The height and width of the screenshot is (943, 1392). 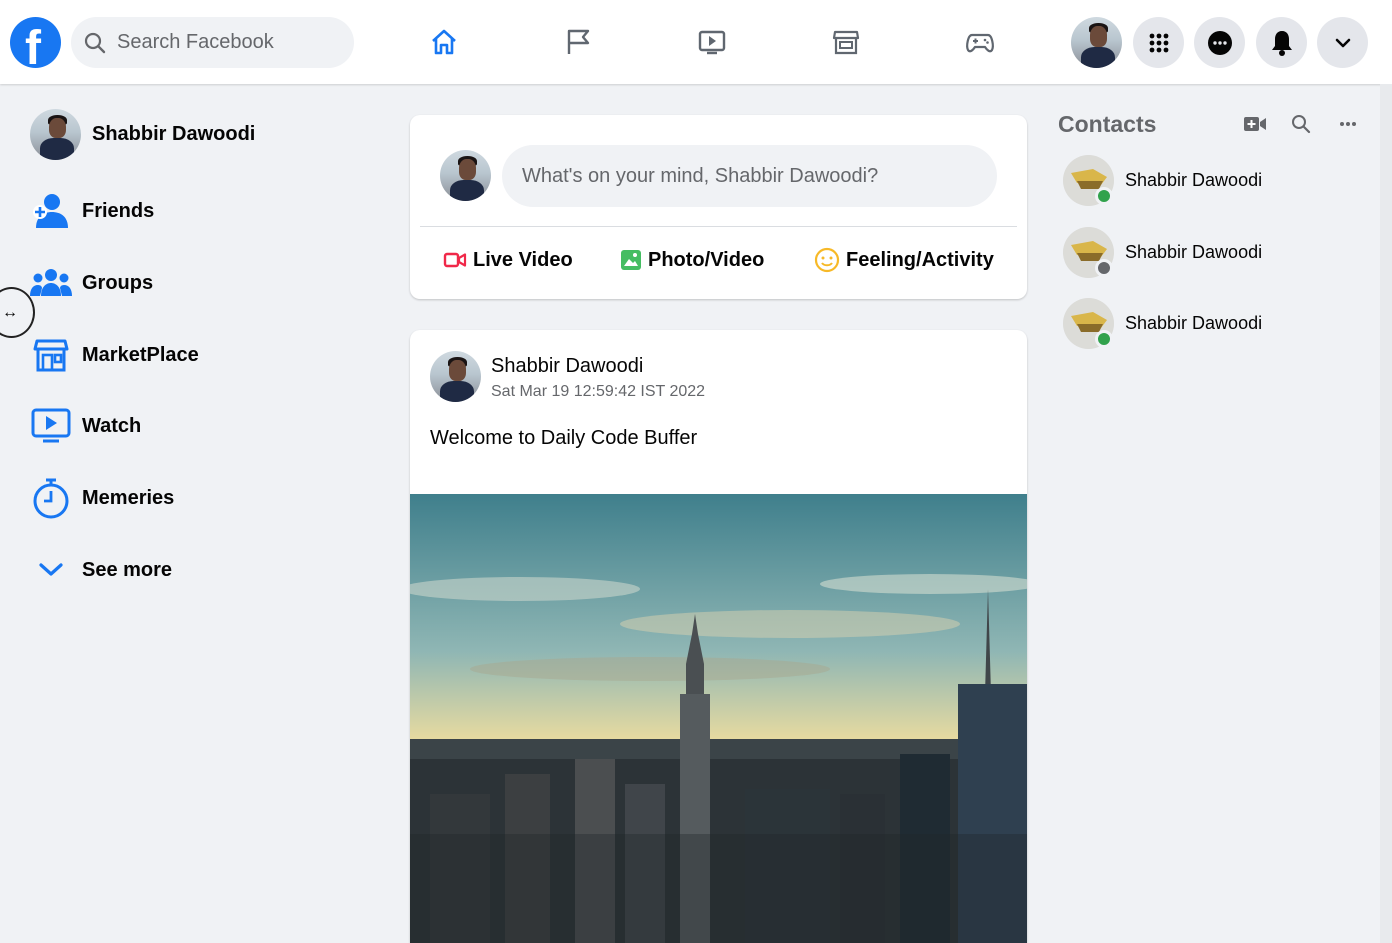 I want to click on sidebar-item-label: MarketPlace, so click(x=140, y=354).